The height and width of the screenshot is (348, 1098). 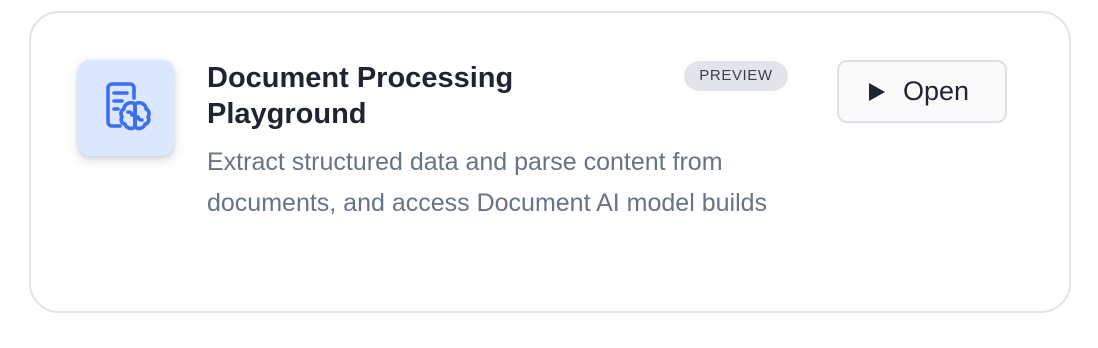 What do you see at coordinates (936, 91) in the screenshot?
I see `open-button-label: Open` at bounding box center [936, 91].